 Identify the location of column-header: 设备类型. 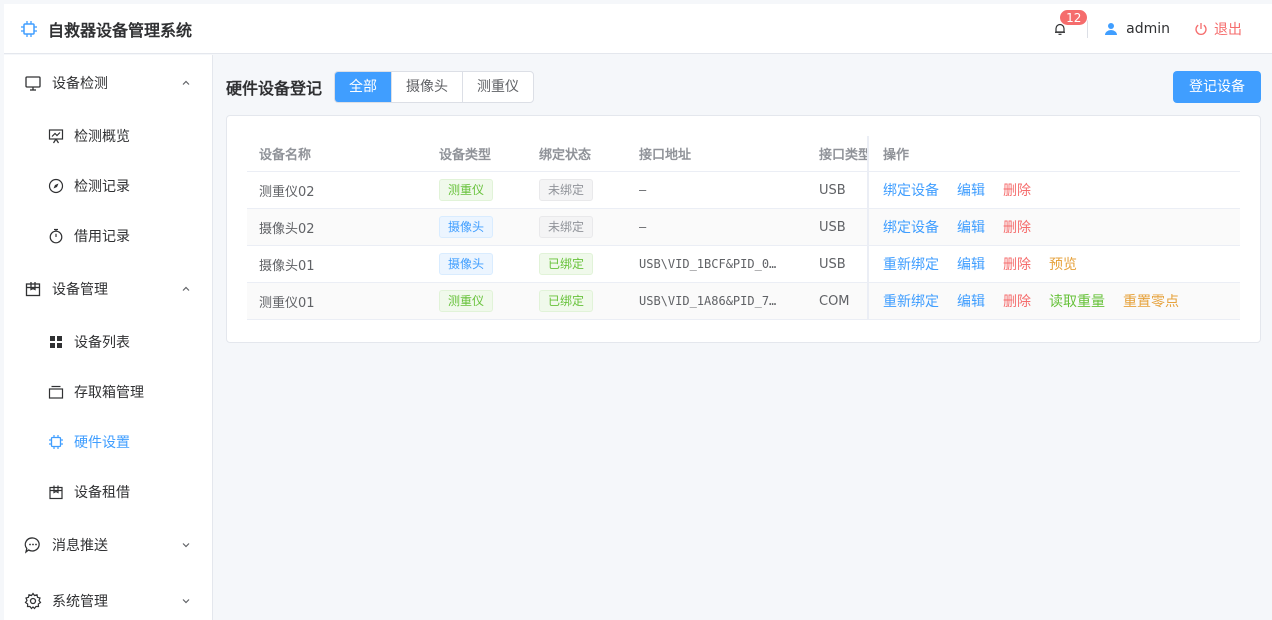
(465, 155).